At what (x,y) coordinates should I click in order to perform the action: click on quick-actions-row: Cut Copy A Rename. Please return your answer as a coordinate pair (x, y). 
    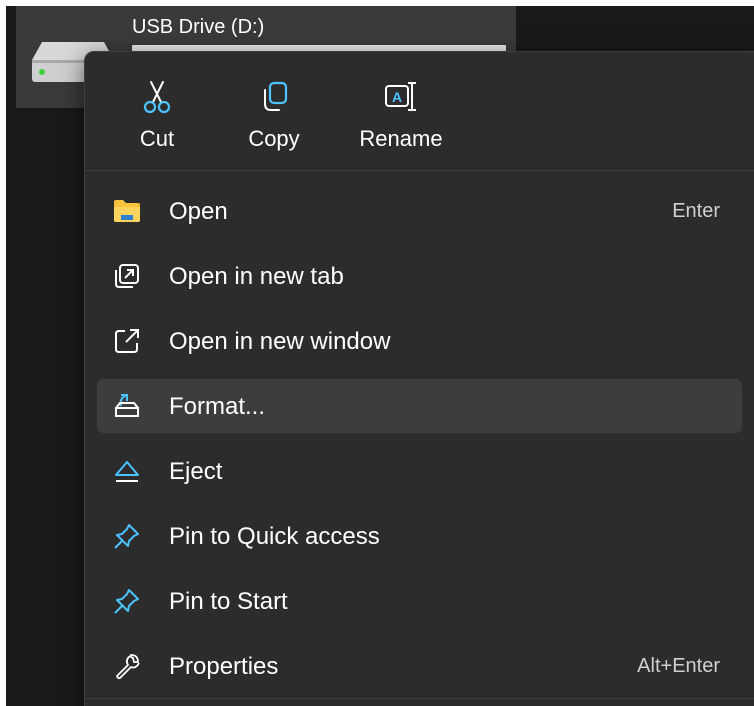
    Looking at the image, I should click on (419, 111).